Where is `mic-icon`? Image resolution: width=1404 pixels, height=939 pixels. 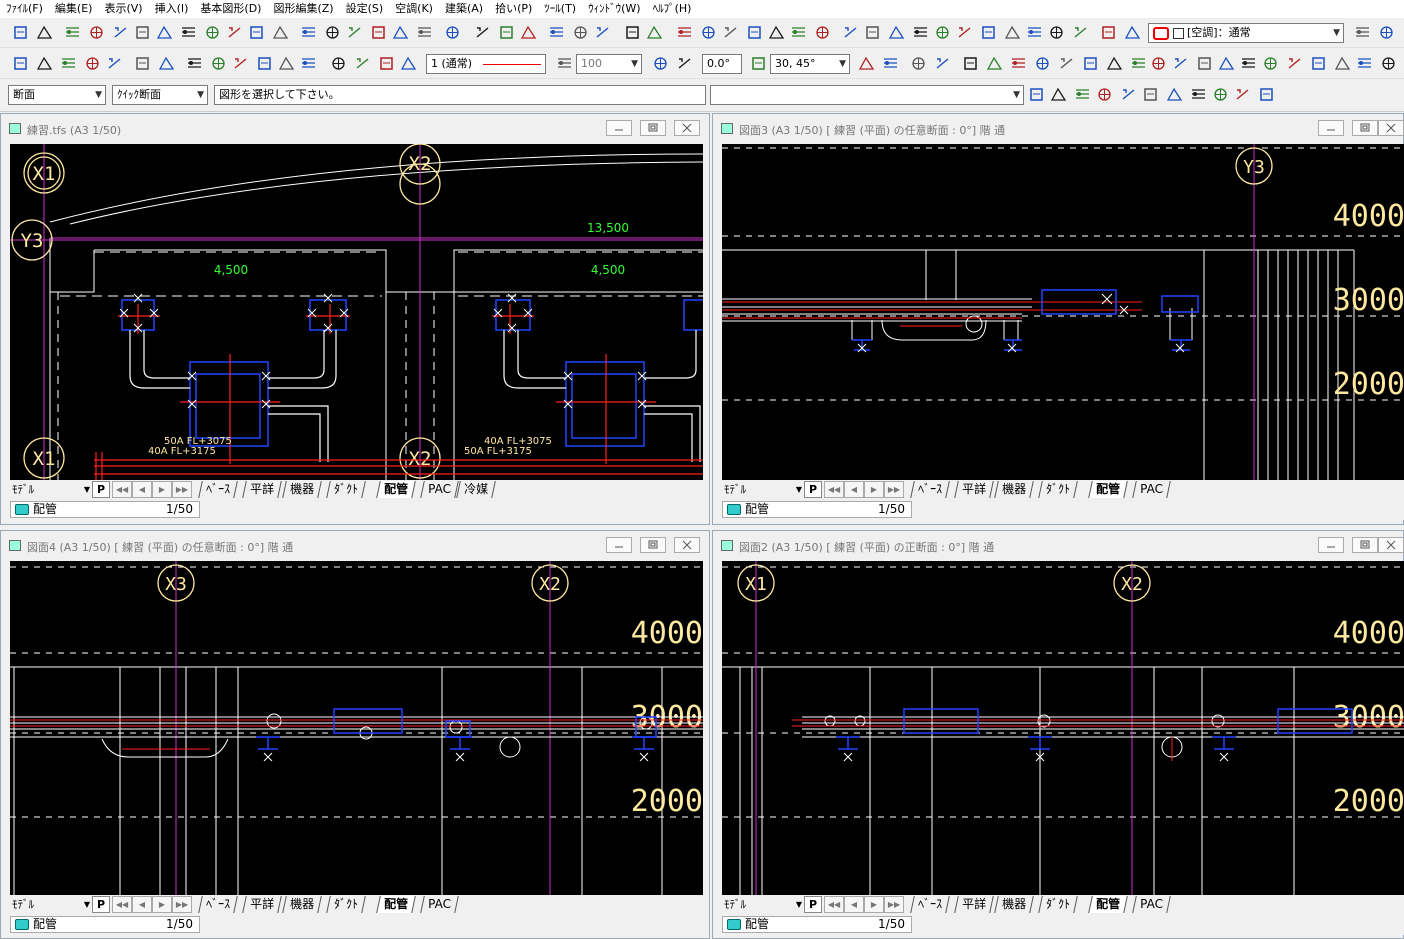 mic-icon is located at coordinates (1036, 94).